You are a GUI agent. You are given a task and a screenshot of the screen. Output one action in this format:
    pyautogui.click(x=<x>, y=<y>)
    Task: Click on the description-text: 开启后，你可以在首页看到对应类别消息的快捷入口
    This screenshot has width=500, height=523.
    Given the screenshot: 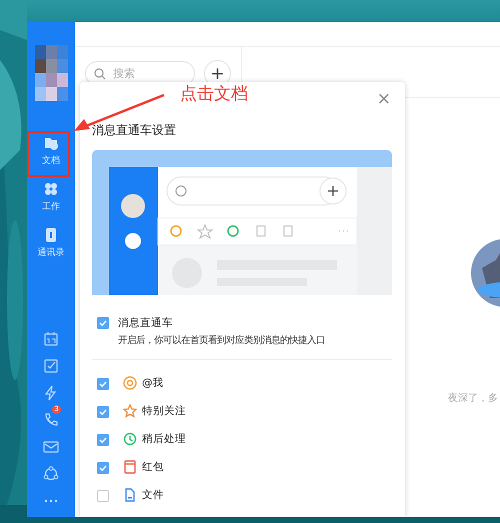 What is the action you would take?
    pyautogui.click(x=221, y=340)
    